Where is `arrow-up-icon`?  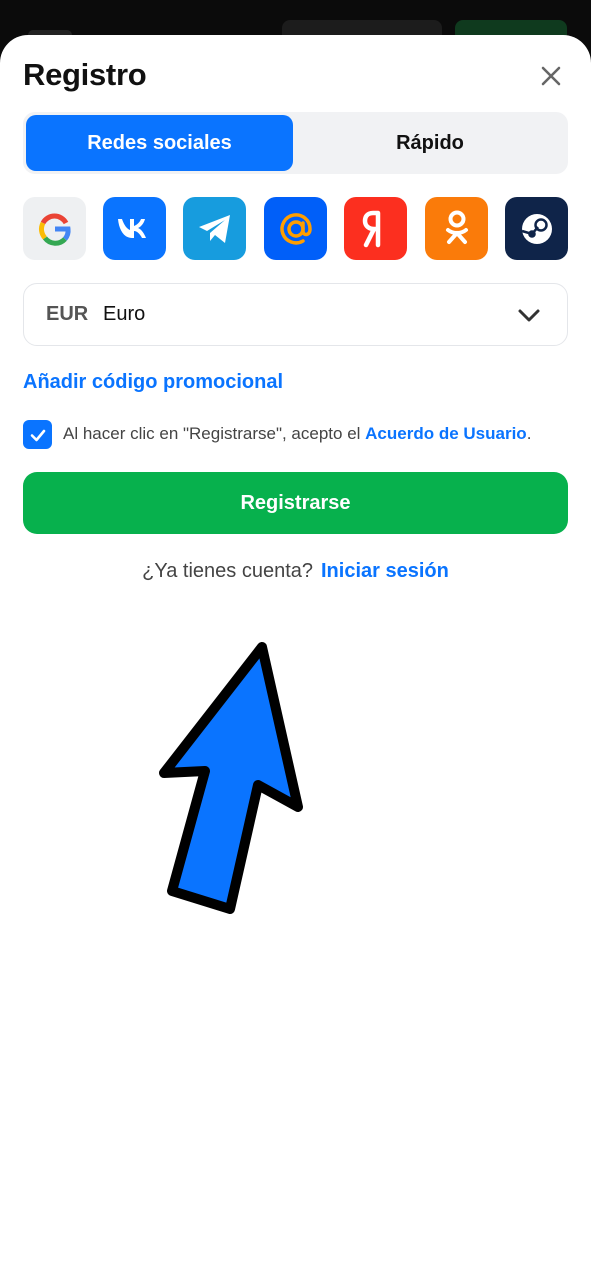
arrow-up-icon is located at coordinates (231, 778).